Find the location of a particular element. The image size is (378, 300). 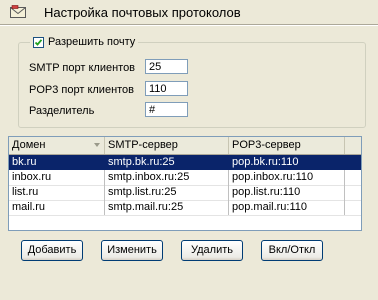

pop3-port-label: POP3 порт клиентов is located at coordinates (82, 90).